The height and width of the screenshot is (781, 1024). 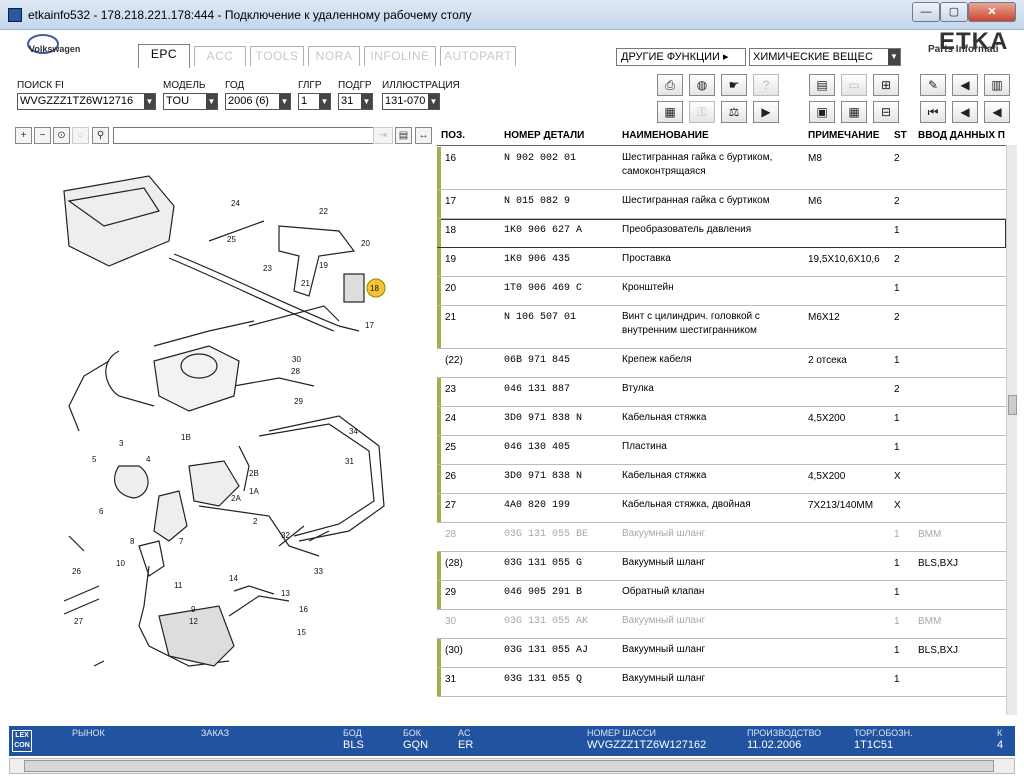 What do you see at coordinates (843, 135) in the screenshot?
I see `col-note: ПРИМЕЧАНИЕ` at bounding box center [843, 135].